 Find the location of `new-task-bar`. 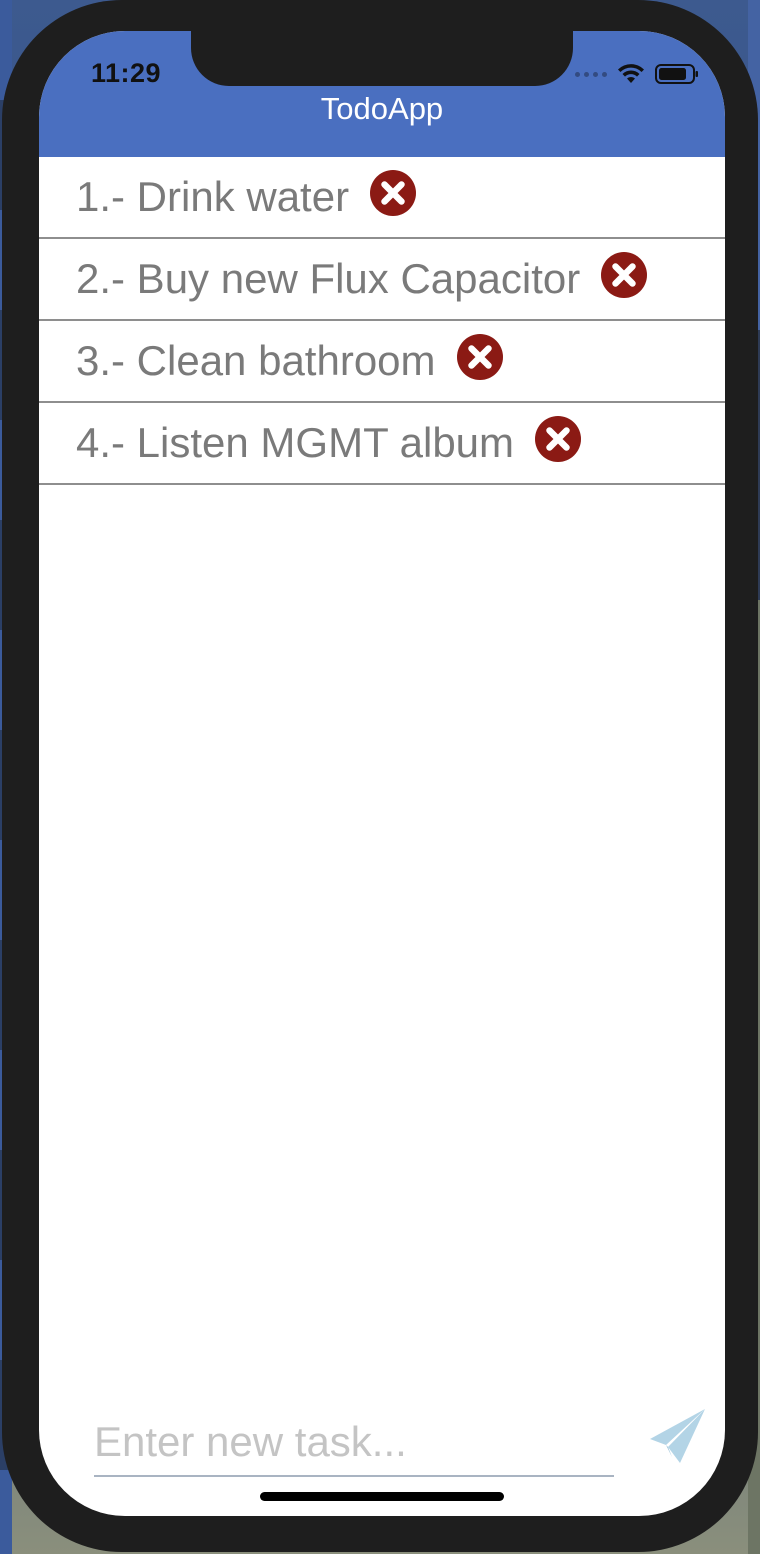

new-task-bar is located at coordinates (382, 1446).